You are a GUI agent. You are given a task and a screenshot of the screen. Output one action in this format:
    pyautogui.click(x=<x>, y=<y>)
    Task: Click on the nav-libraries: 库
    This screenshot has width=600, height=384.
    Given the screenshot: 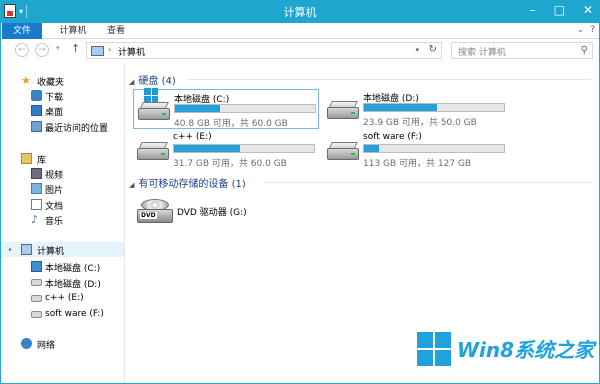 What is the action you would take?
    pyautogui.click(x=62, y=158)
    